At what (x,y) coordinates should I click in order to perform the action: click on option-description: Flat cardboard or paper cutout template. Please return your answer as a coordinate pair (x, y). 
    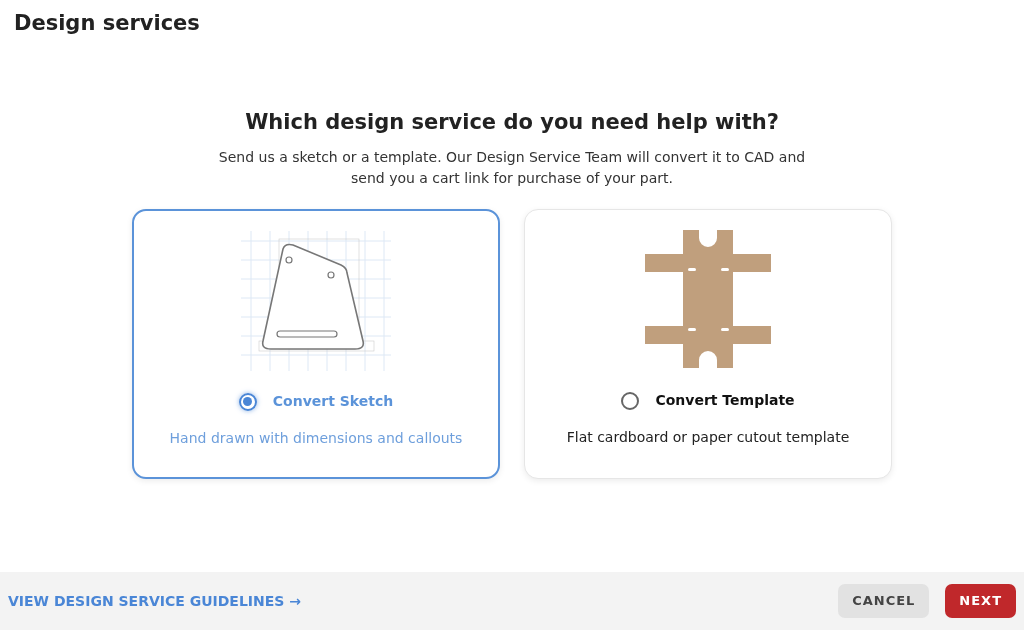
    Looking at the image, I should click on (708, 438).